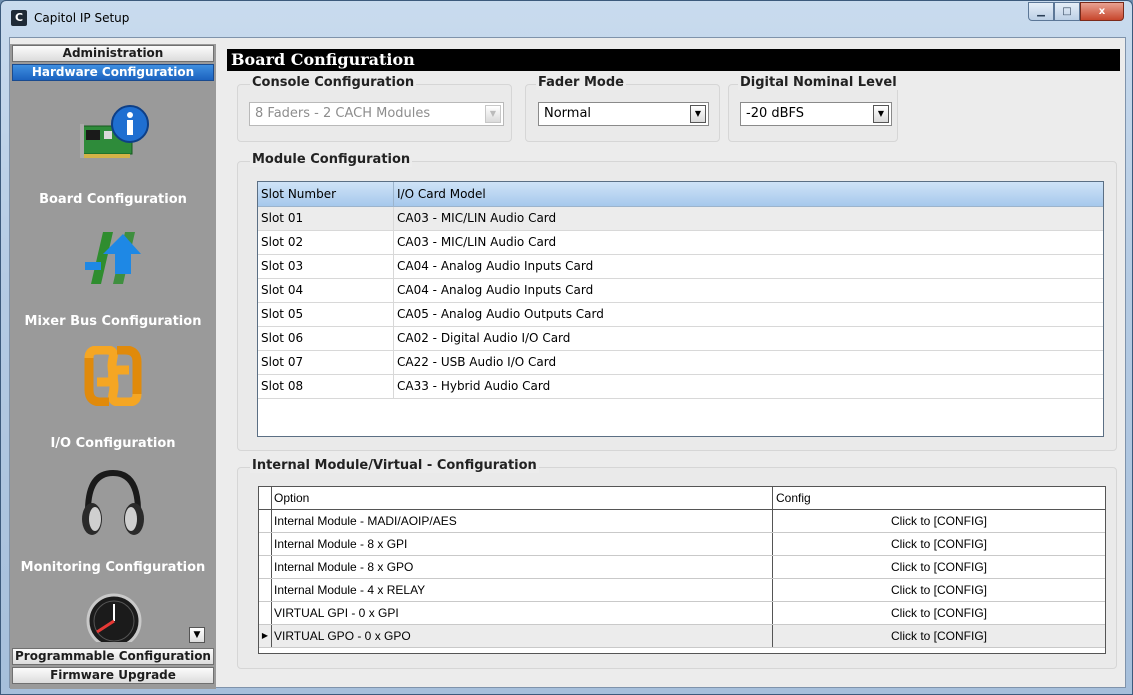 This screenshot has width=1133, height=695. What do you see at coordinates (775, 113) in the screenshot?
I see `digital-nominal-level-value: -20 dBFS` at bounding box center [775, 113].